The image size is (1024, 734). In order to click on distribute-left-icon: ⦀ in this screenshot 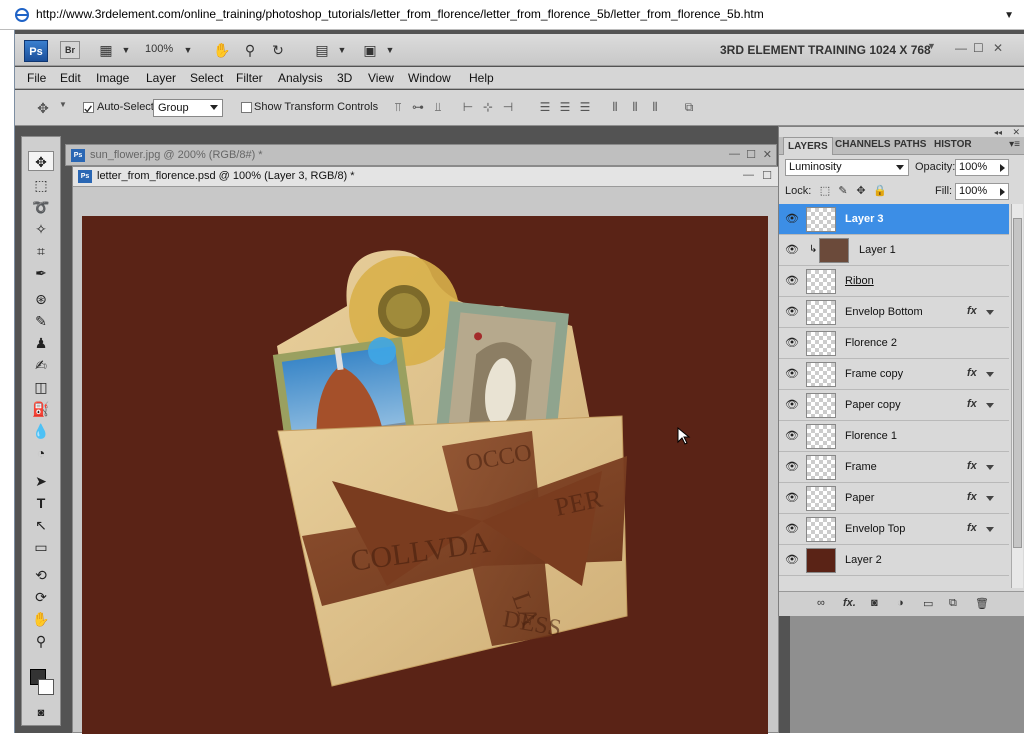, I will do `click(615, 108)`.